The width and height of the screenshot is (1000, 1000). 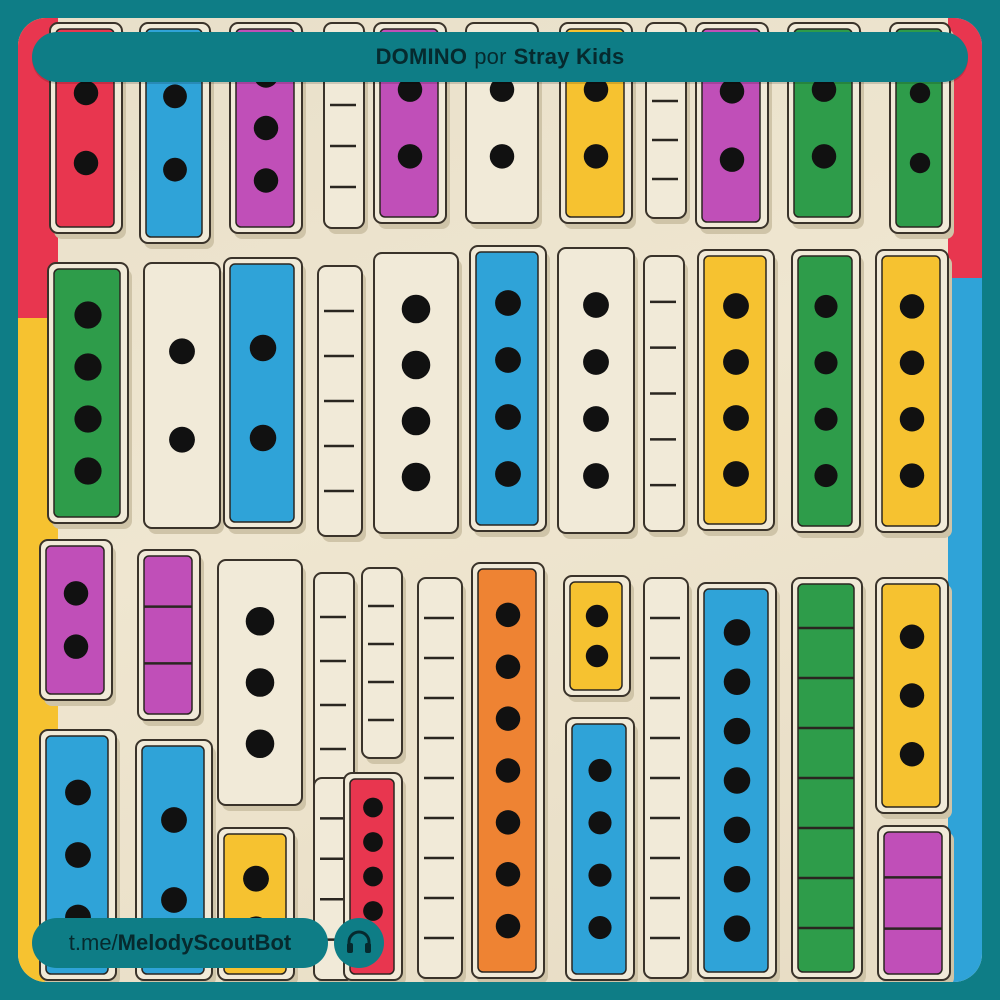 I want to click on handle-name: MelodyScoutBot, so click(x=204, y=942).